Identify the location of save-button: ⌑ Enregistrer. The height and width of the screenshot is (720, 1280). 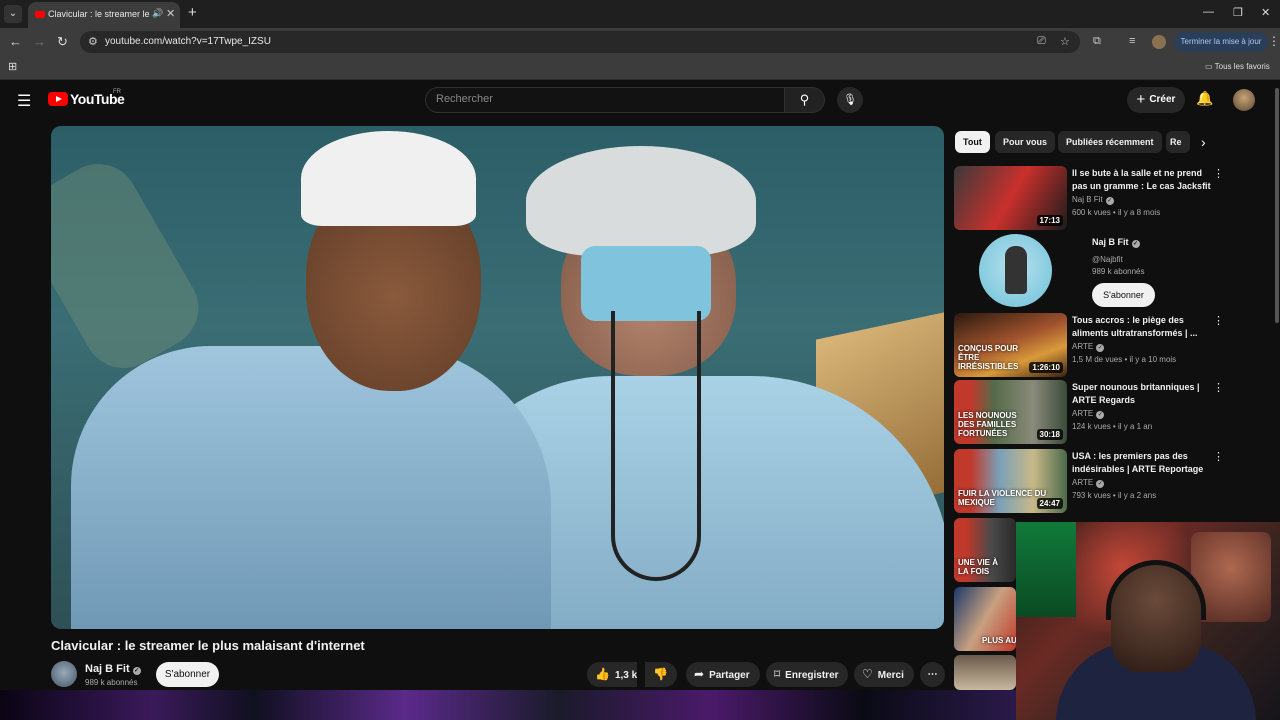
(807, 674).